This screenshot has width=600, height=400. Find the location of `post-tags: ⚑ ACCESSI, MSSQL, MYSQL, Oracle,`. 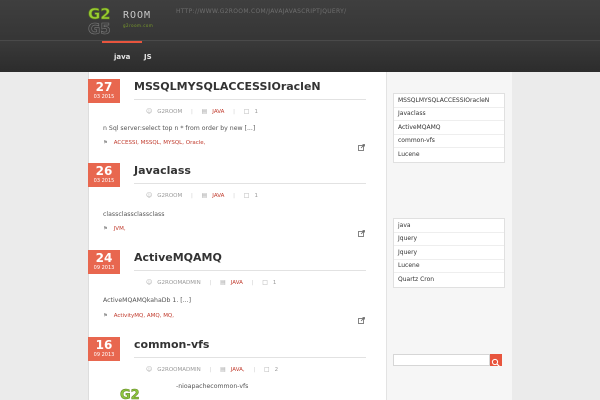

post-tags: ⚑ ACCESSI, MSSQL, MYSQL, Oracle, is located at coordinates (154, 143).